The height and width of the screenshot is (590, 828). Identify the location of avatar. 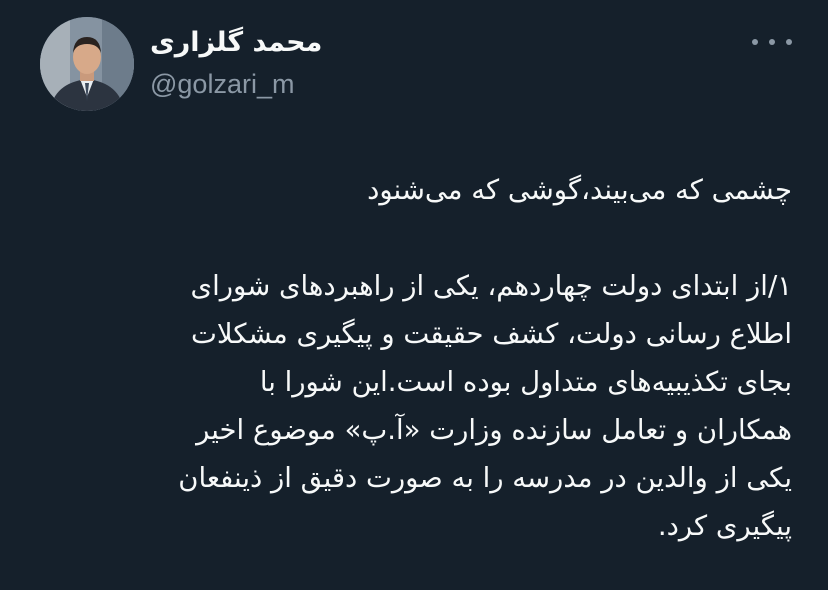
(87, 64).